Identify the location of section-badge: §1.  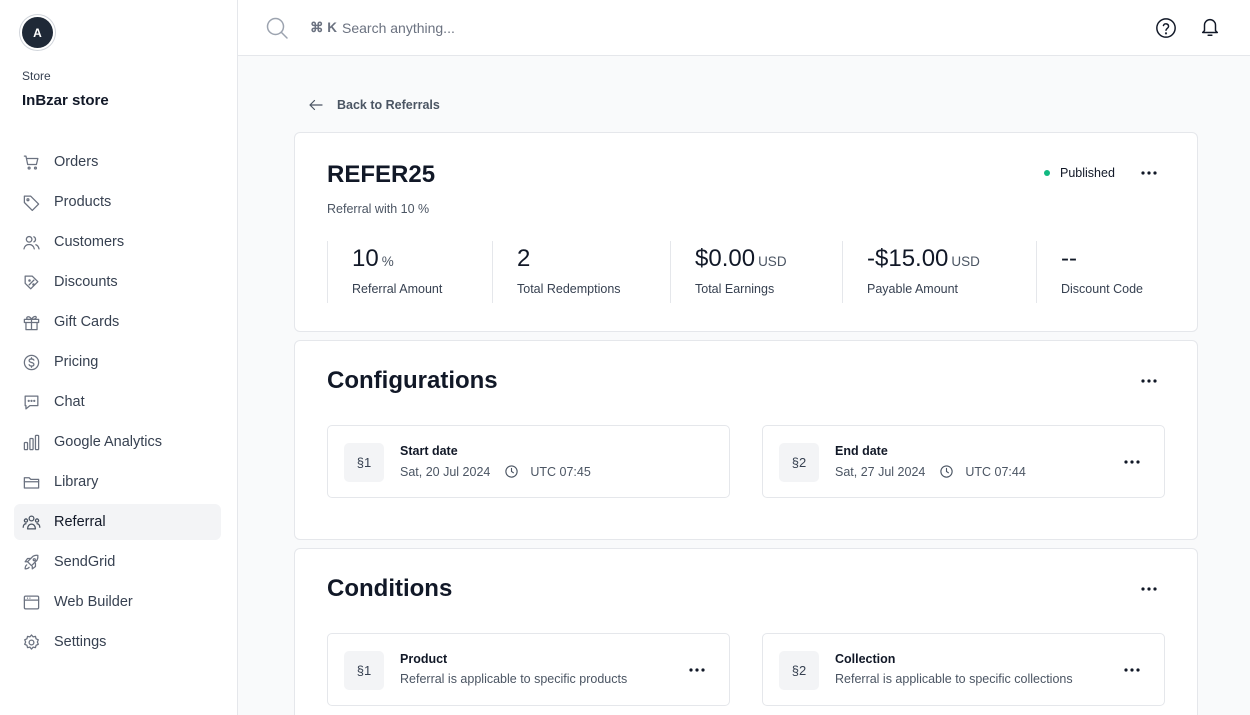
(364, 462).